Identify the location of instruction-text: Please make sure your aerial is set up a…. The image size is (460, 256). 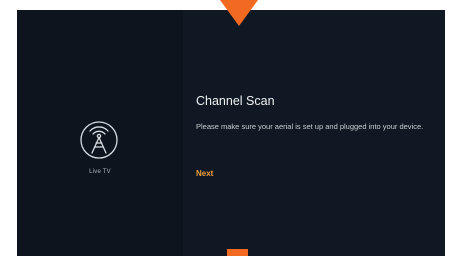
(310, 126).